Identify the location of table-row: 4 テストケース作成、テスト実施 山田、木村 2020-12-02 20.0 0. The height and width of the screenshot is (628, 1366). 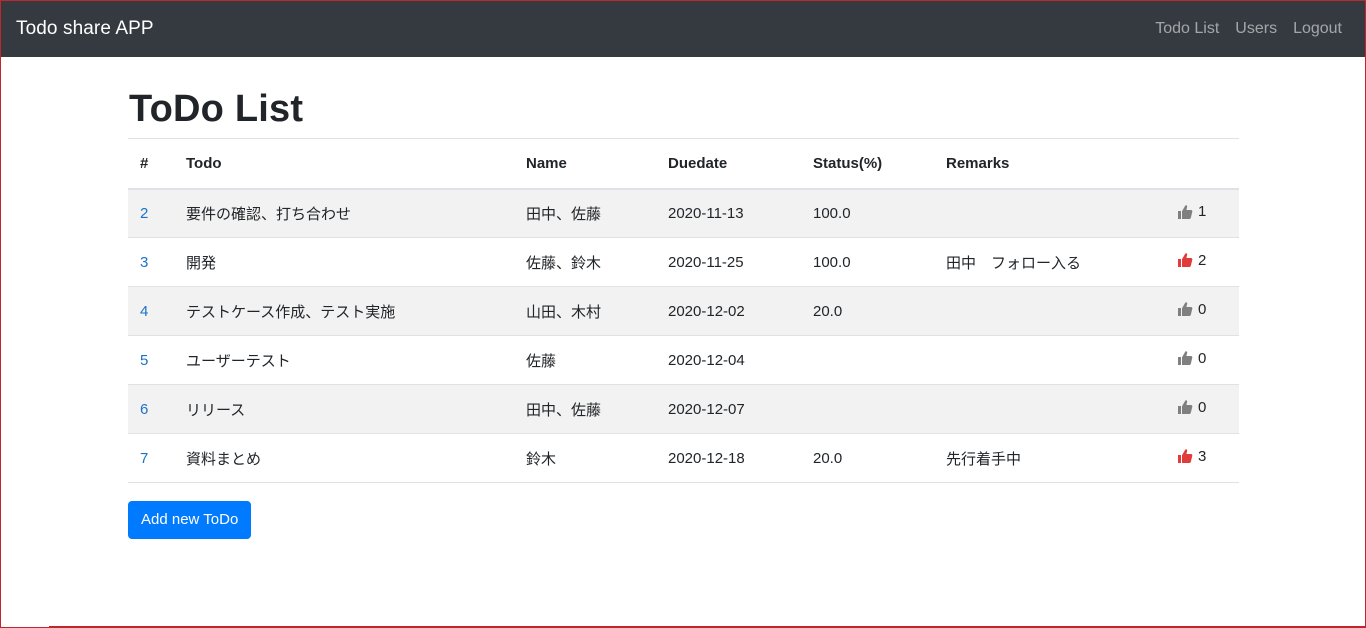
(683, 311).